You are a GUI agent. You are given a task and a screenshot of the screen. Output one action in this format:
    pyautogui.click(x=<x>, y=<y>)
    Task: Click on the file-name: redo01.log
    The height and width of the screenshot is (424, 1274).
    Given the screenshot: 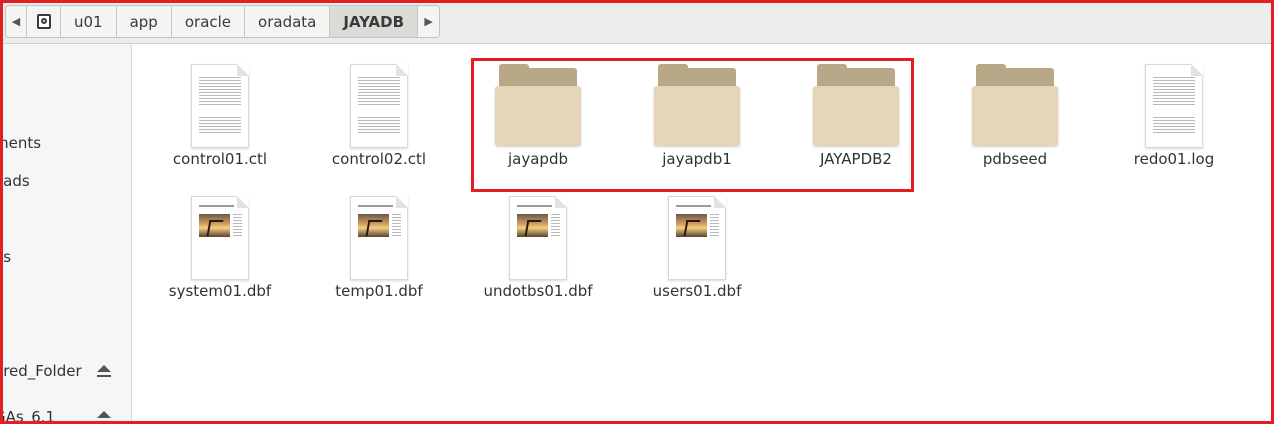 What is the action you would take?
    pyautogui.click(x=1174, y=159)
    